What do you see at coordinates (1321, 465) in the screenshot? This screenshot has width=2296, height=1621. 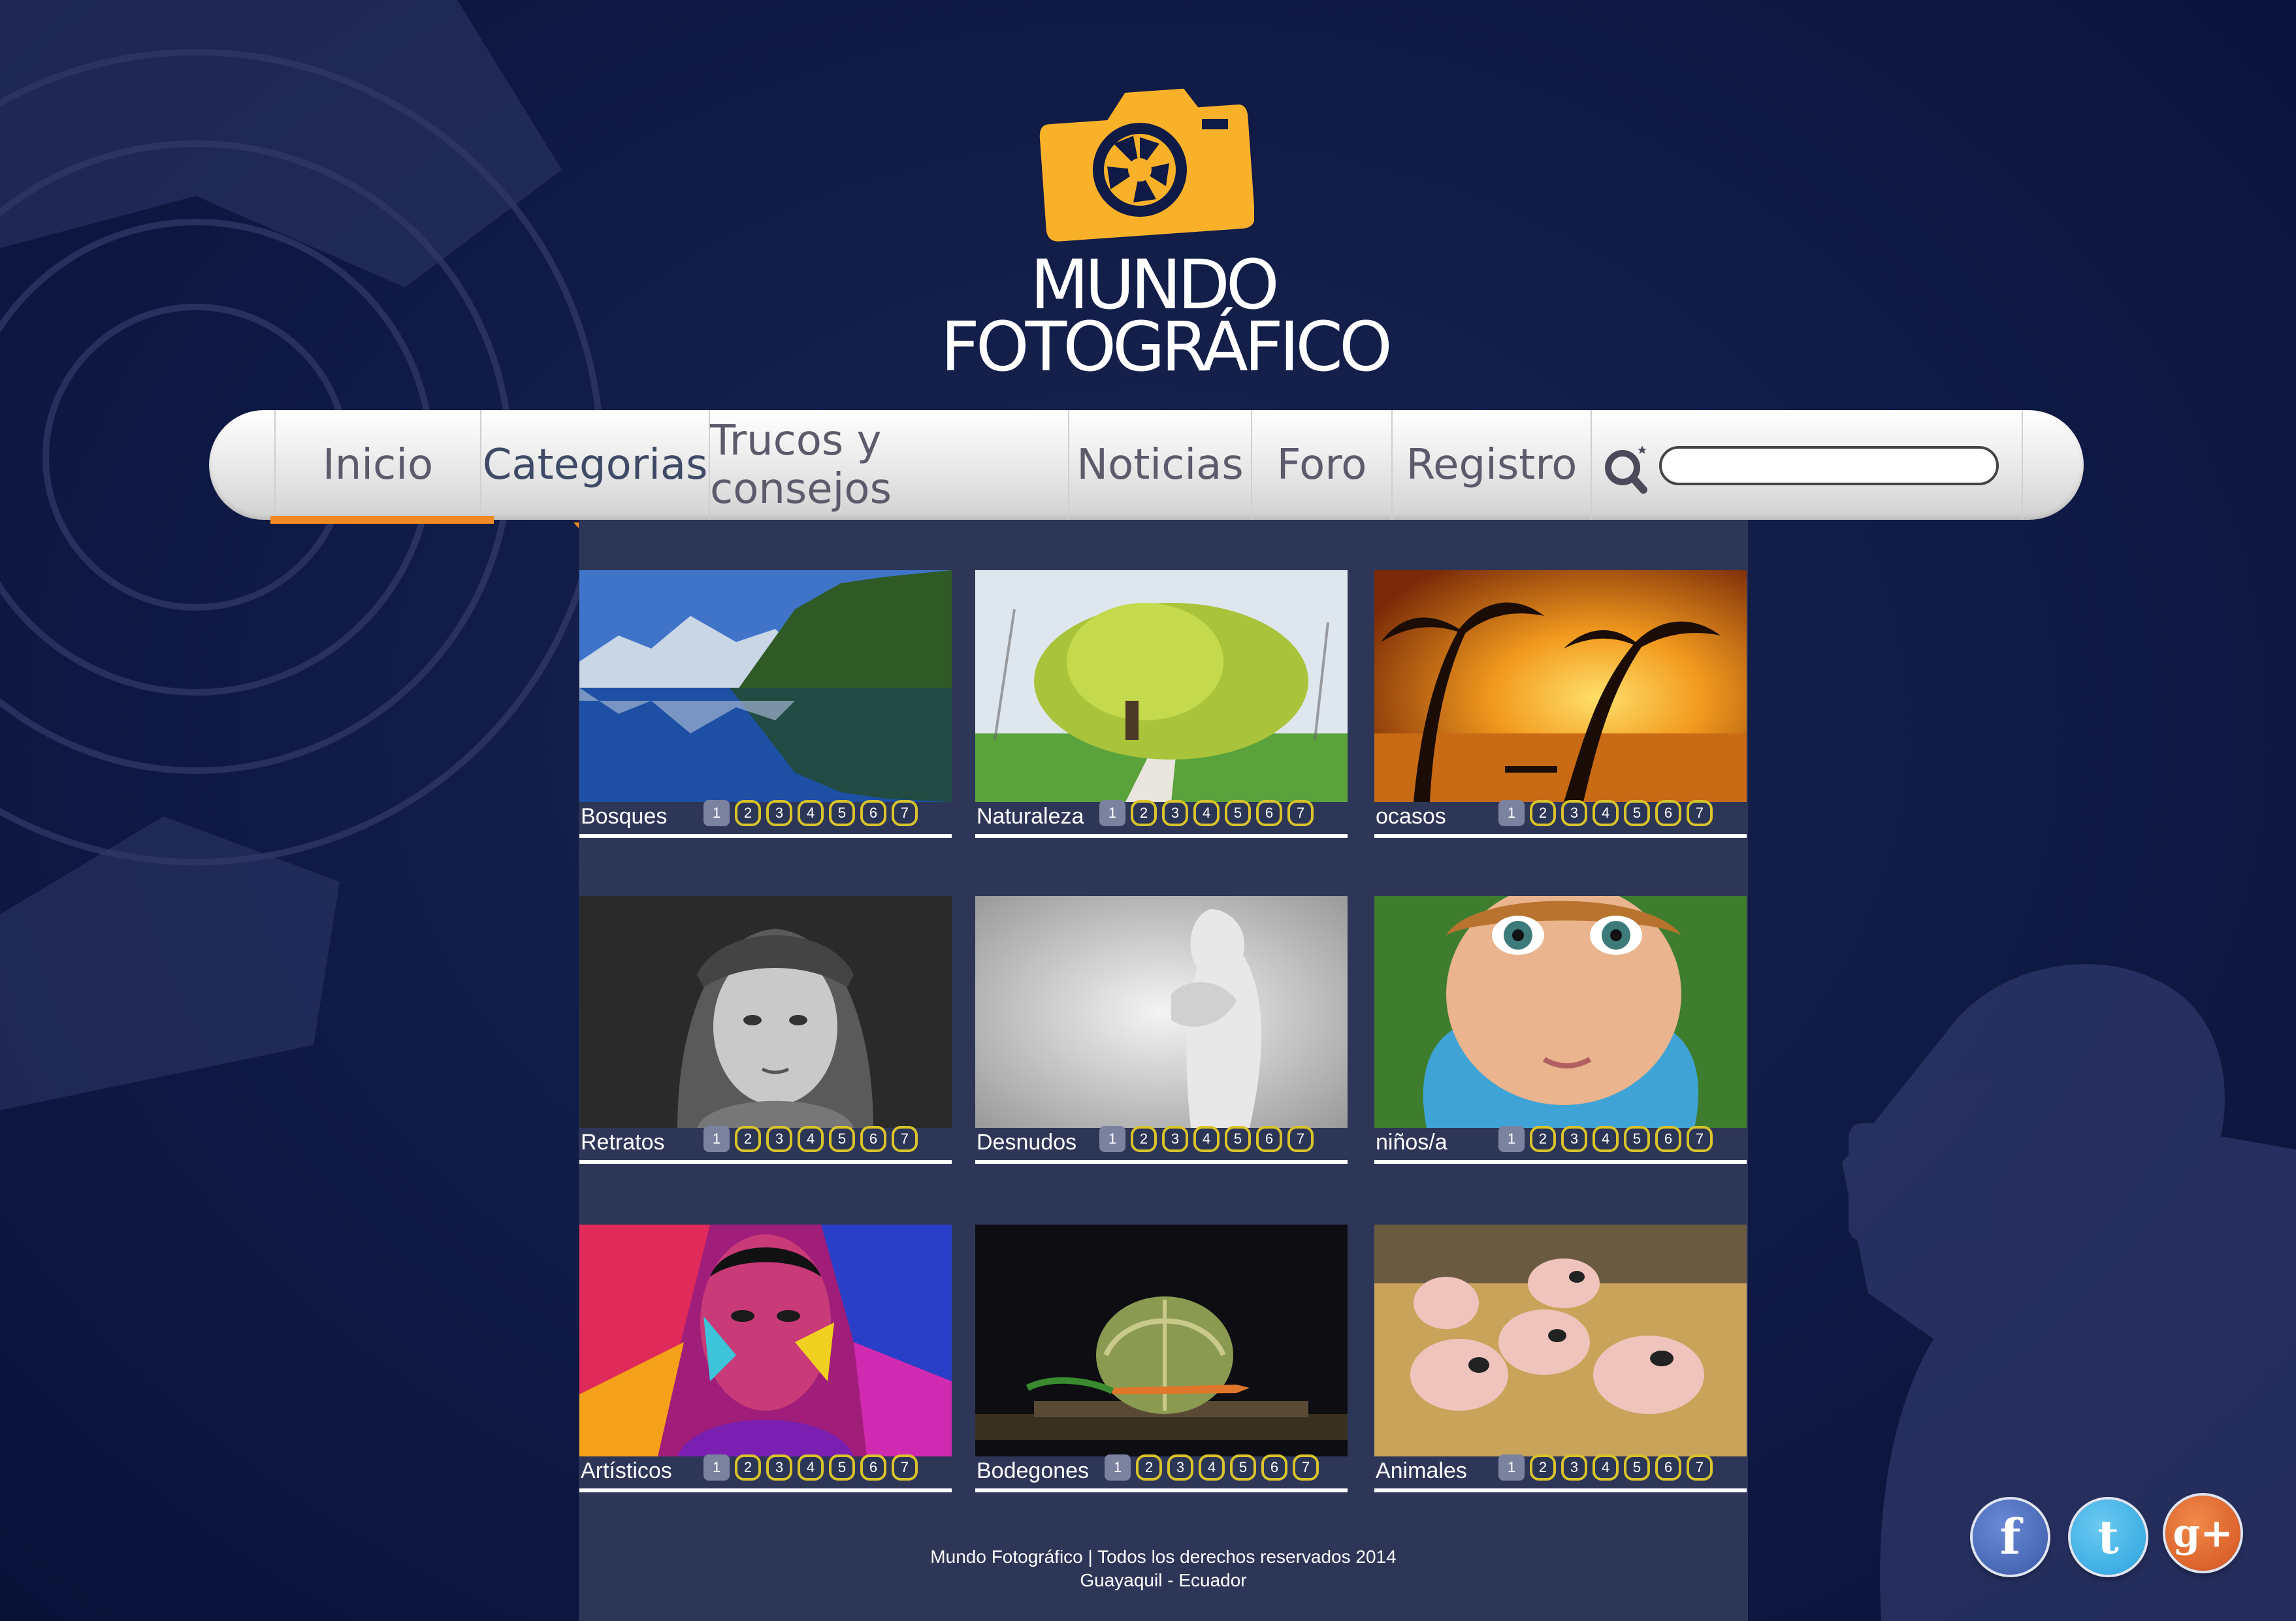 I see `nav-item-foro: Foro` at bounding box center [1321, 465].